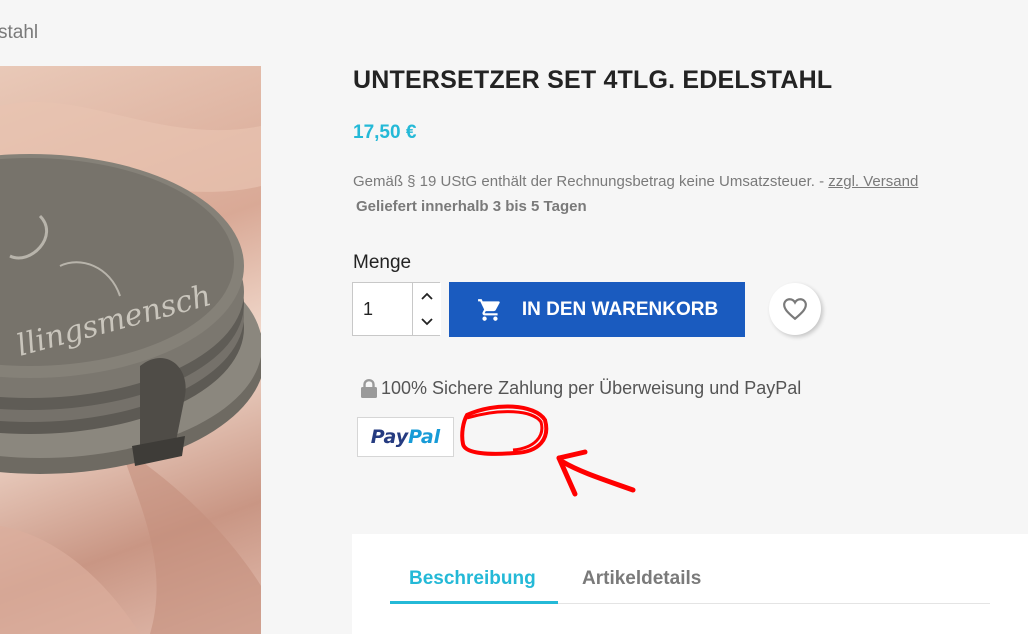 The image size is (1028, 634). I want to click on product-tabs: Beschreibung Artikeldetails, so click(690, 584).